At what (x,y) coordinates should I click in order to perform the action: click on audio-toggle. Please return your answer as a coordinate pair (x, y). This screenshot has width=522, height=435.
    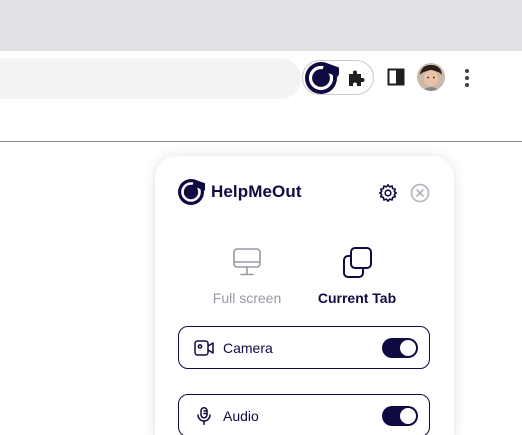
    Looking at the image, I should click on (400, 416).